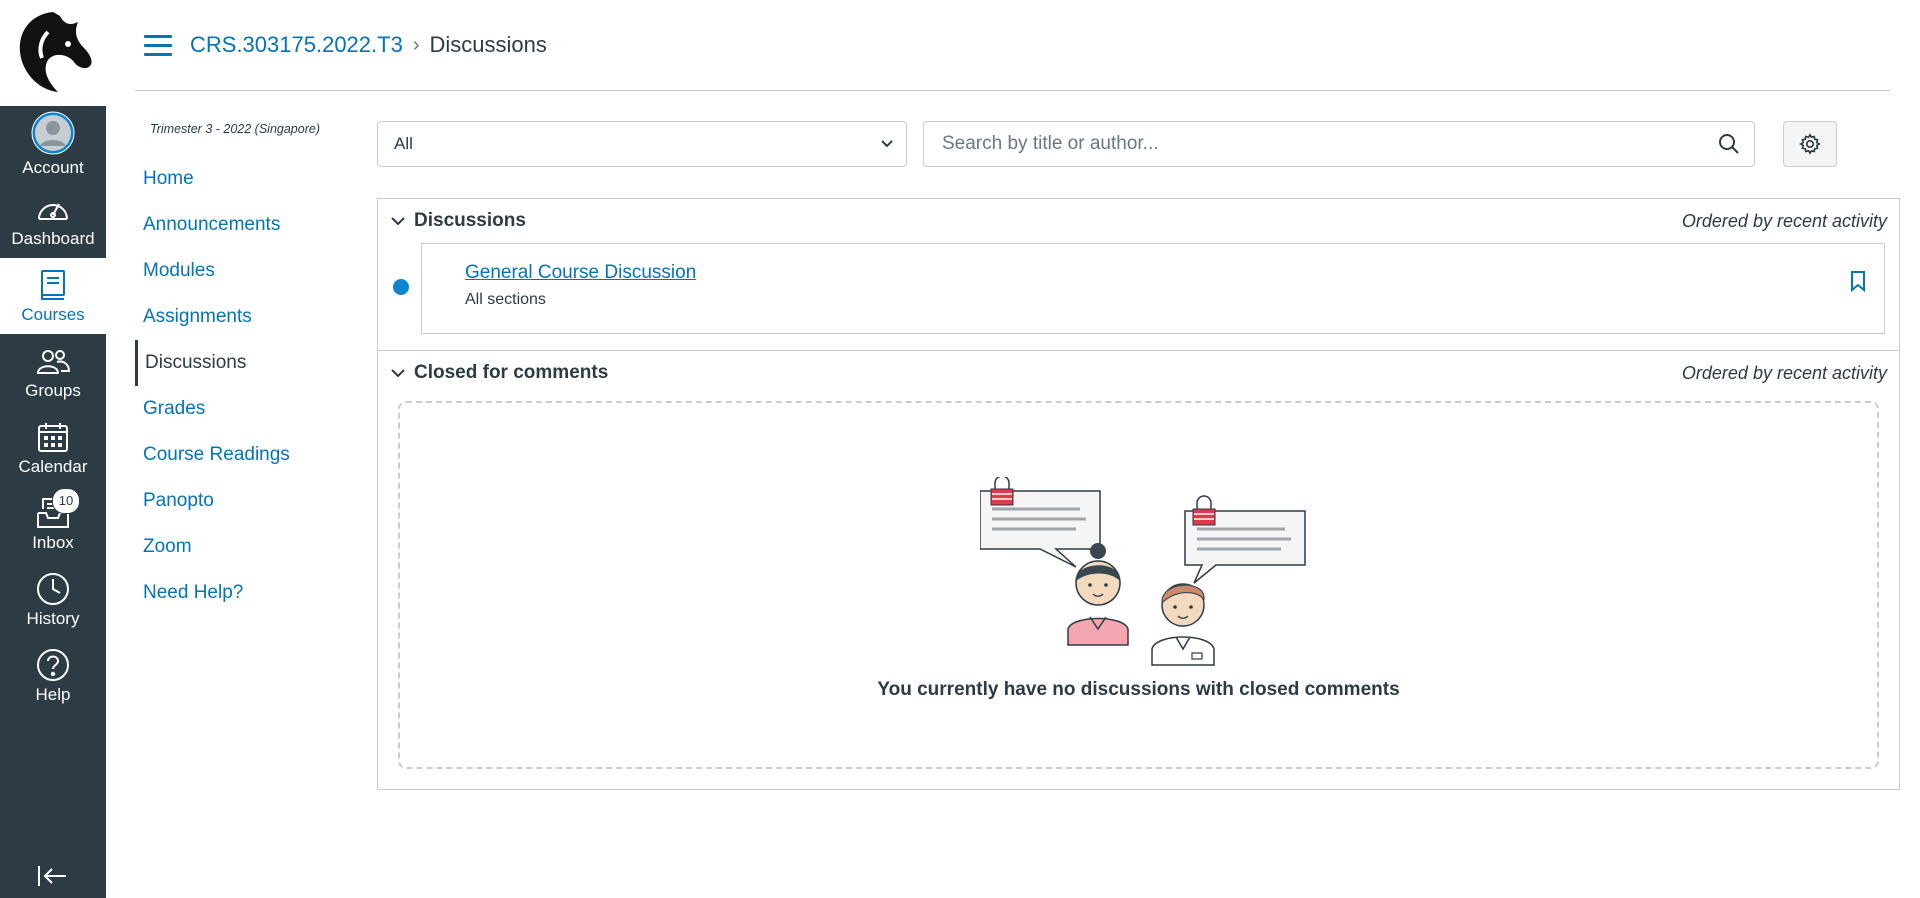 This screenshot has height=898, width=1920. What do you see at coordinates (505, 299) in the screenshot?
I see `discussion-sections-label: All sections` at bounding box center [505, 299].